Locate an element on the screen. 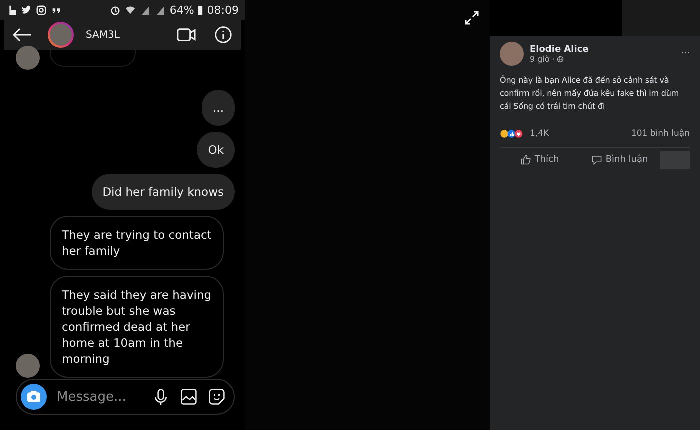 This screenshot has width=700, height=430. alarm-icon is located at coordinates (115, 10).